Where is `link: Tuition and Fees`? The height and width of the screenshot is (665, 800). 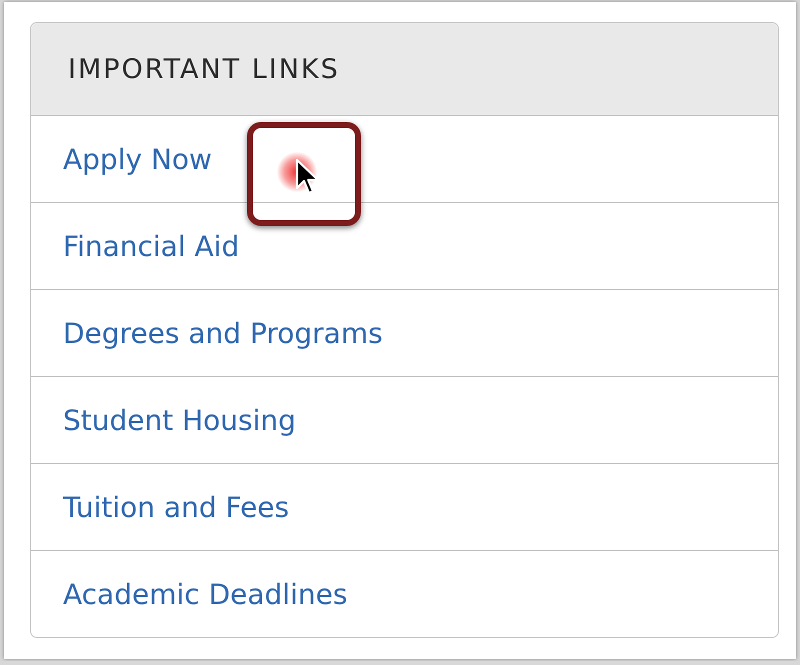 link: Tuition and Fees is located at coordinates (176, 507).